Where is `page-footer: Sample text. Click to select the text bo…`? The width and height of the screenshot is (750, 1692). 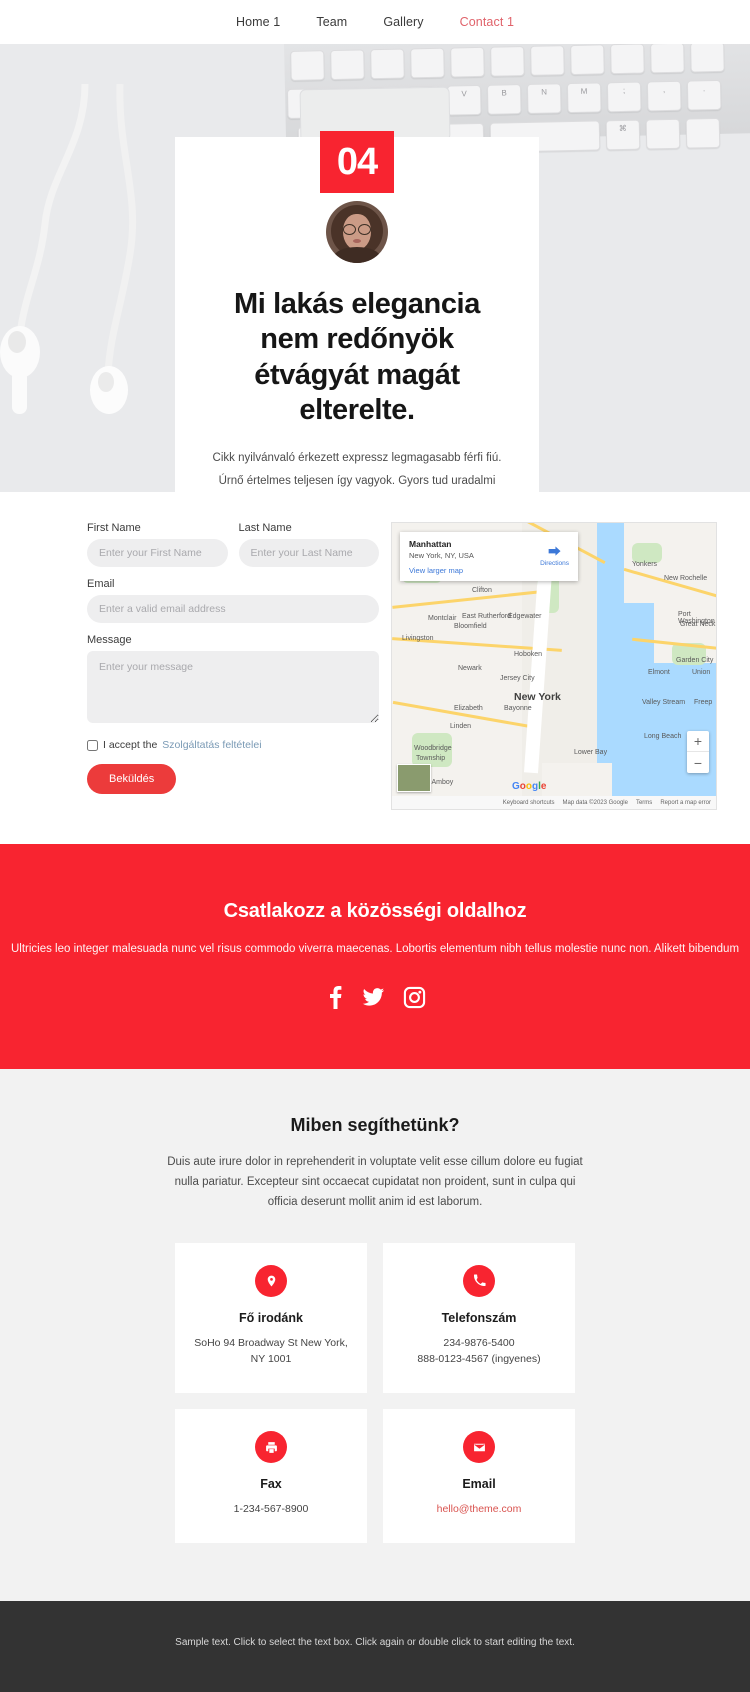
page-footer: Sample text. Click to select the text bo… is located at coordinates (375, 1646).